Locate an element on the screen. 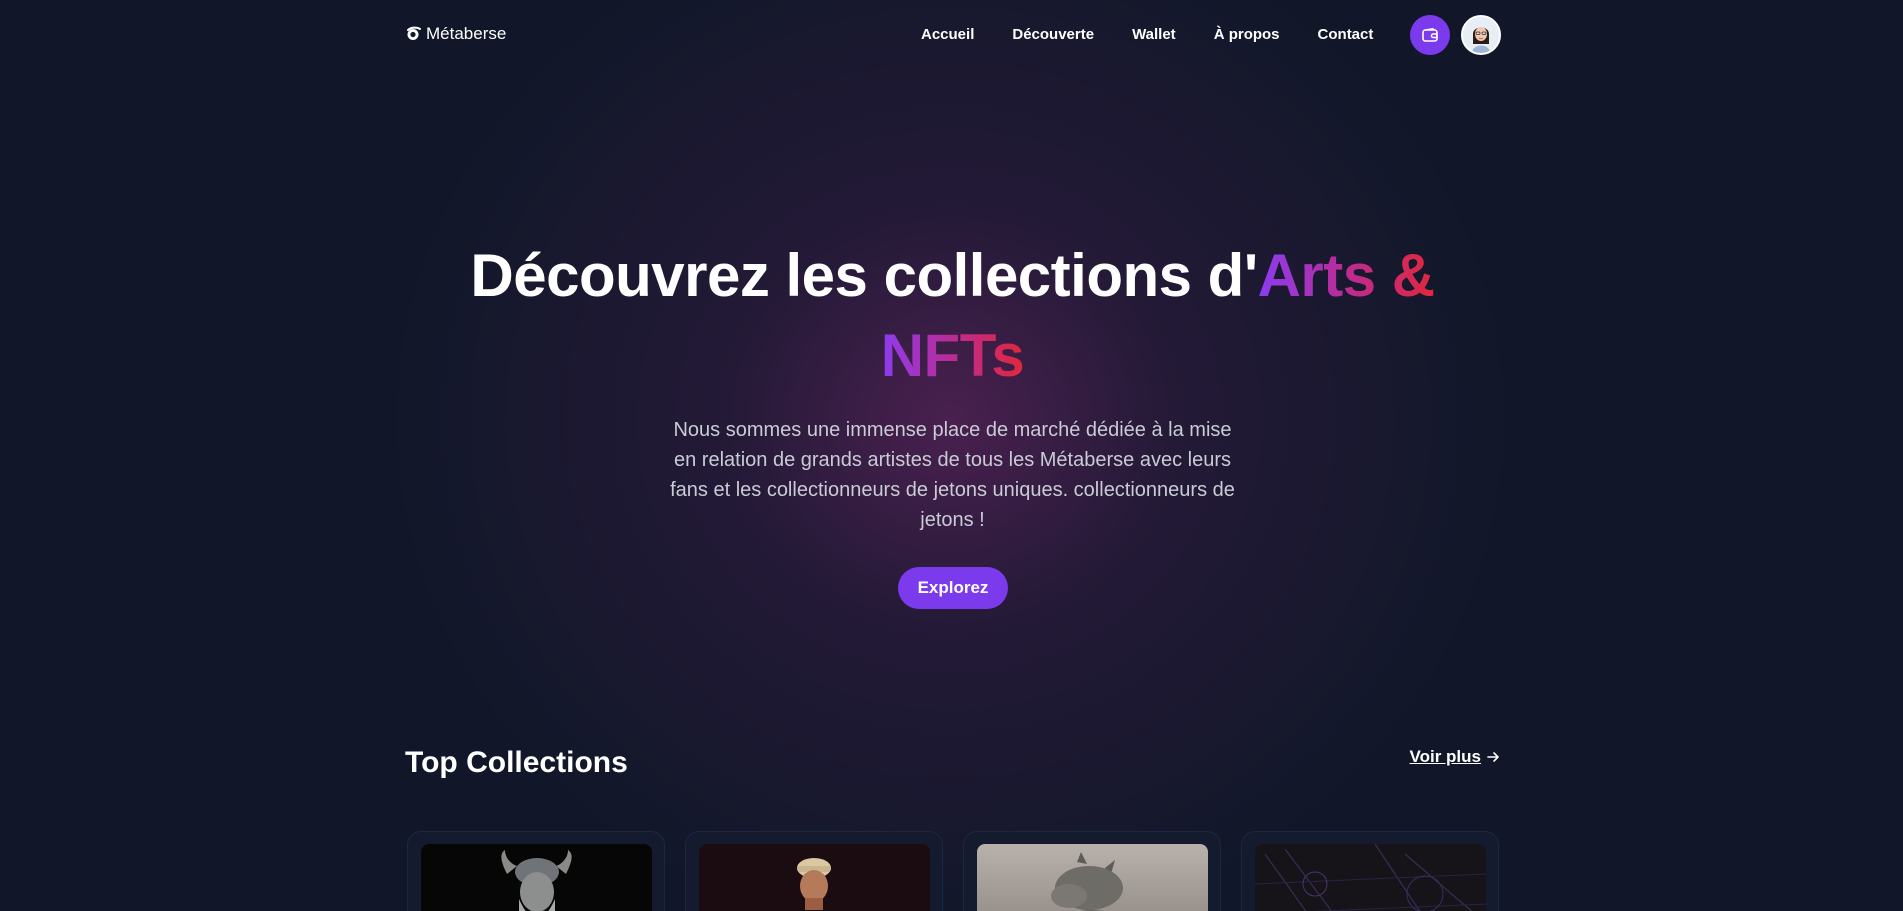 Image resolution: width=1903 pixels, height=911 pixels. top-collections-title: Top Collections is located at coordinates (516, 762).